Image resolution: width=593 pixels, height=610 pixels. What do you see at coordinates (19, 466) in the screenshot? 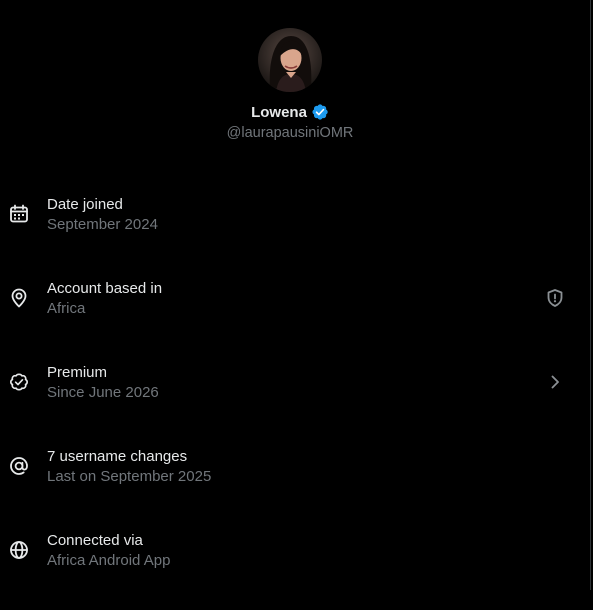
I see `at-sign-icon` at bounding box center [19, 466].